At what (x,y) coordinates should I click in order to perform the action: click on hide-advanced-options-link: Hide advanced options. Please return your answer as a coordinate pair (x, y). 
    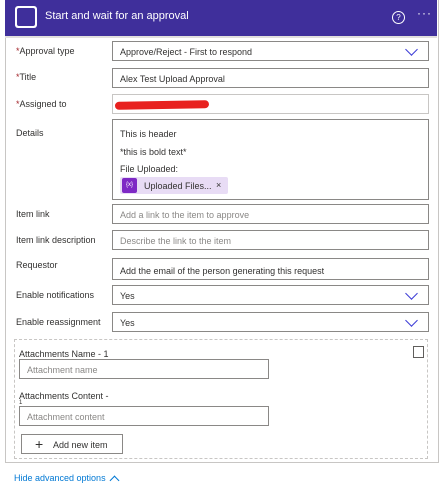
    Looking at the image, I should click on (60, 478).